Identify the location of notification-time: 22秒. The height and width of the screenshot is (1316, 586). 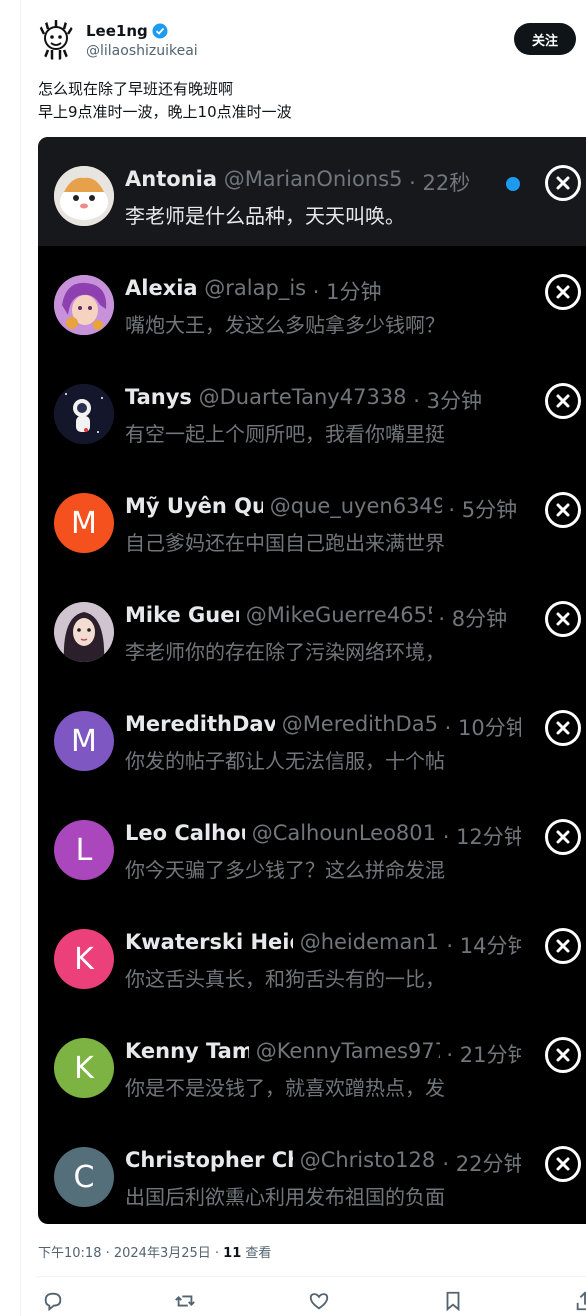
(446, 183).